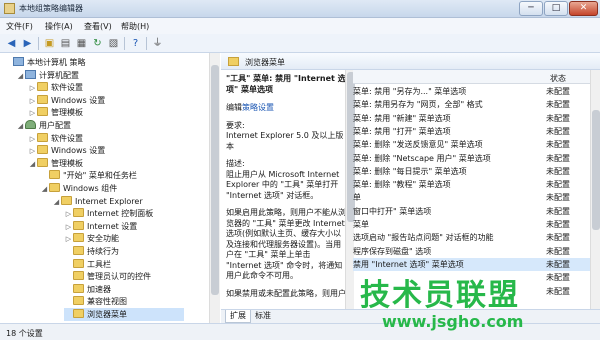  I want to click on tab-extended: 扩展, so click(238, 316).